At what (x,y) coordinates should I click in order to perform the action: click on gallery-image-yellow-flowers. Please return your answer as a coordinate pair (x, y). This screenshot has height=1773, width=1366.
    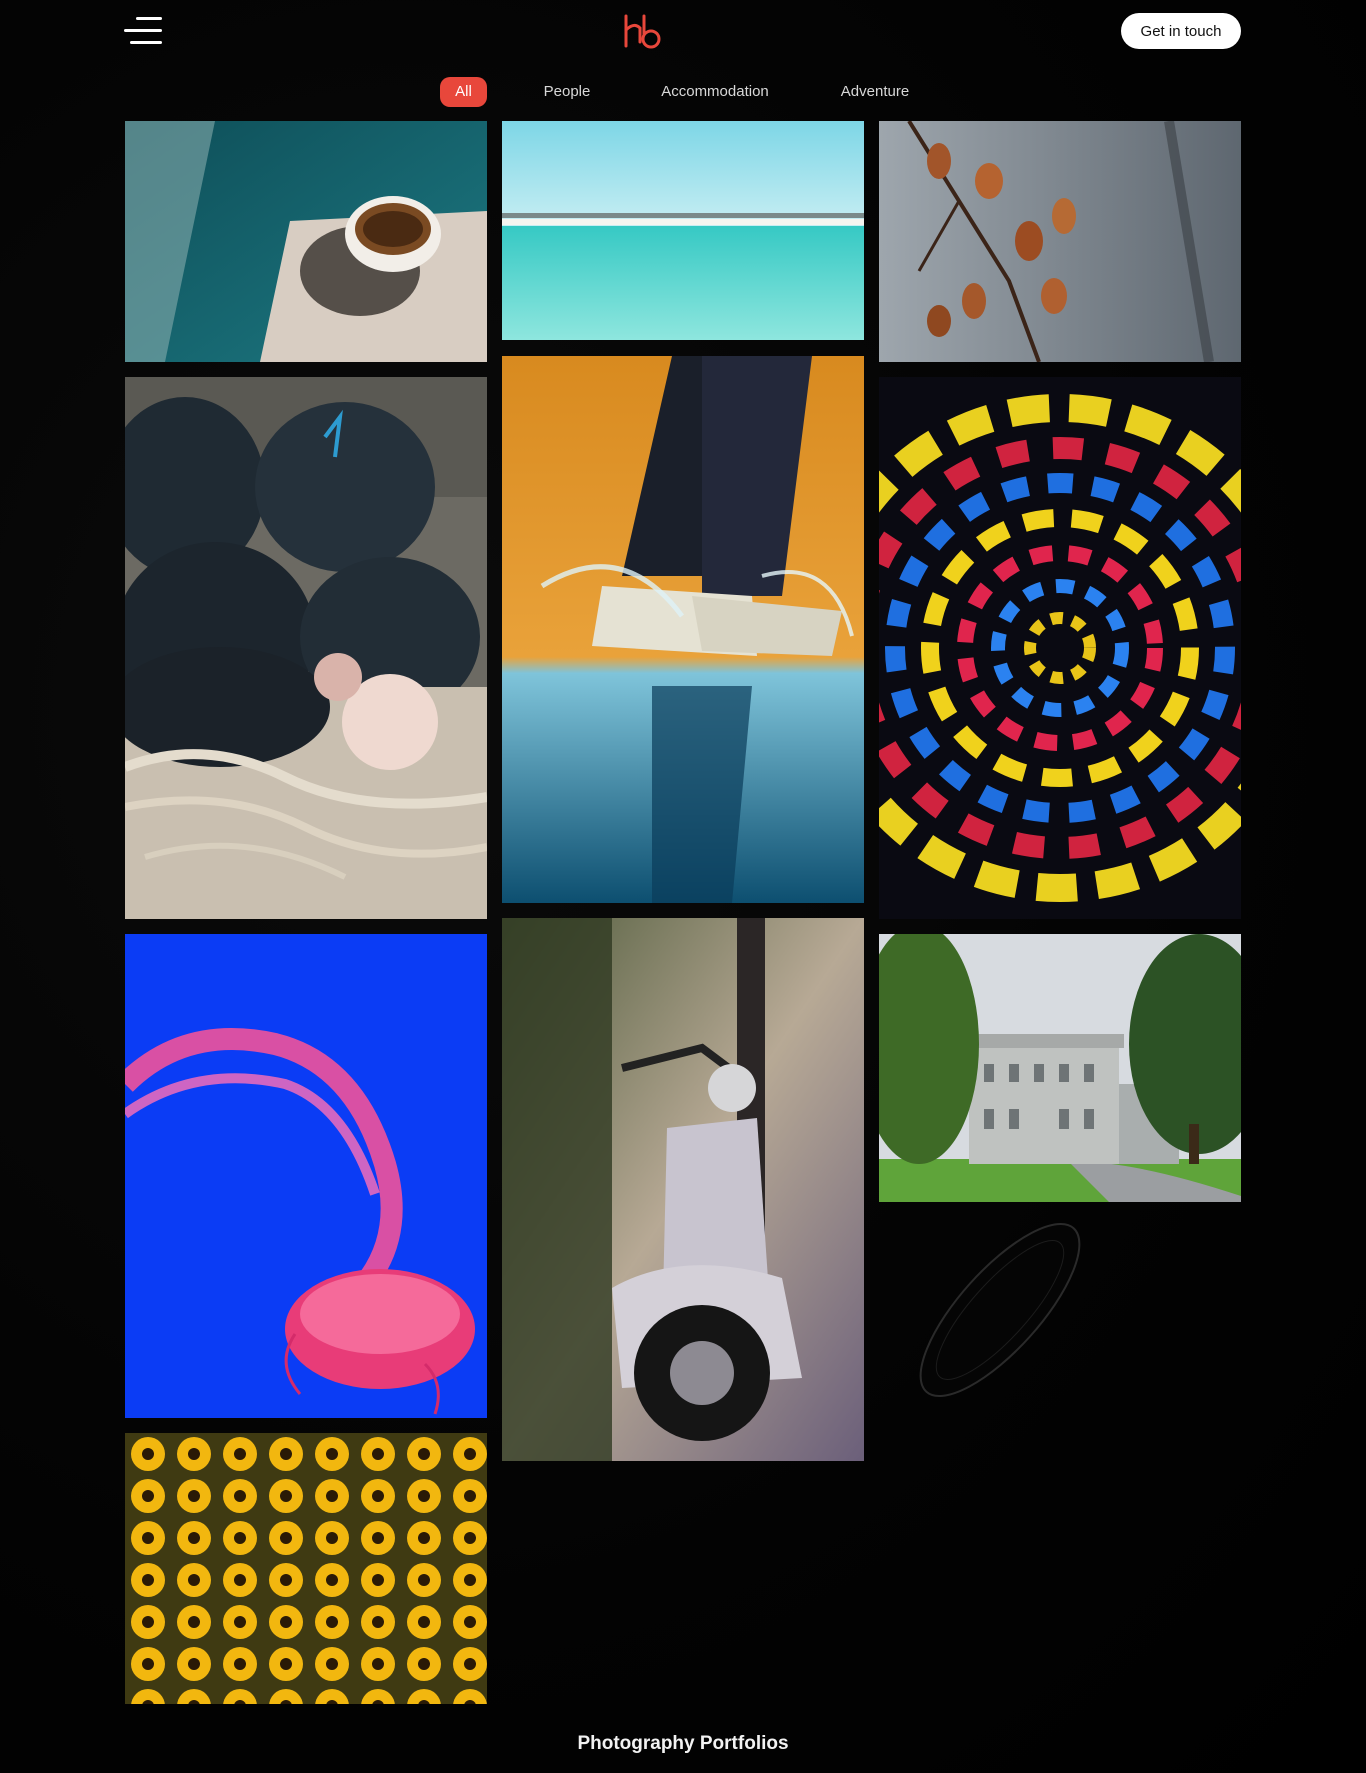
    Looking at the image, I should click on (306, 1568).